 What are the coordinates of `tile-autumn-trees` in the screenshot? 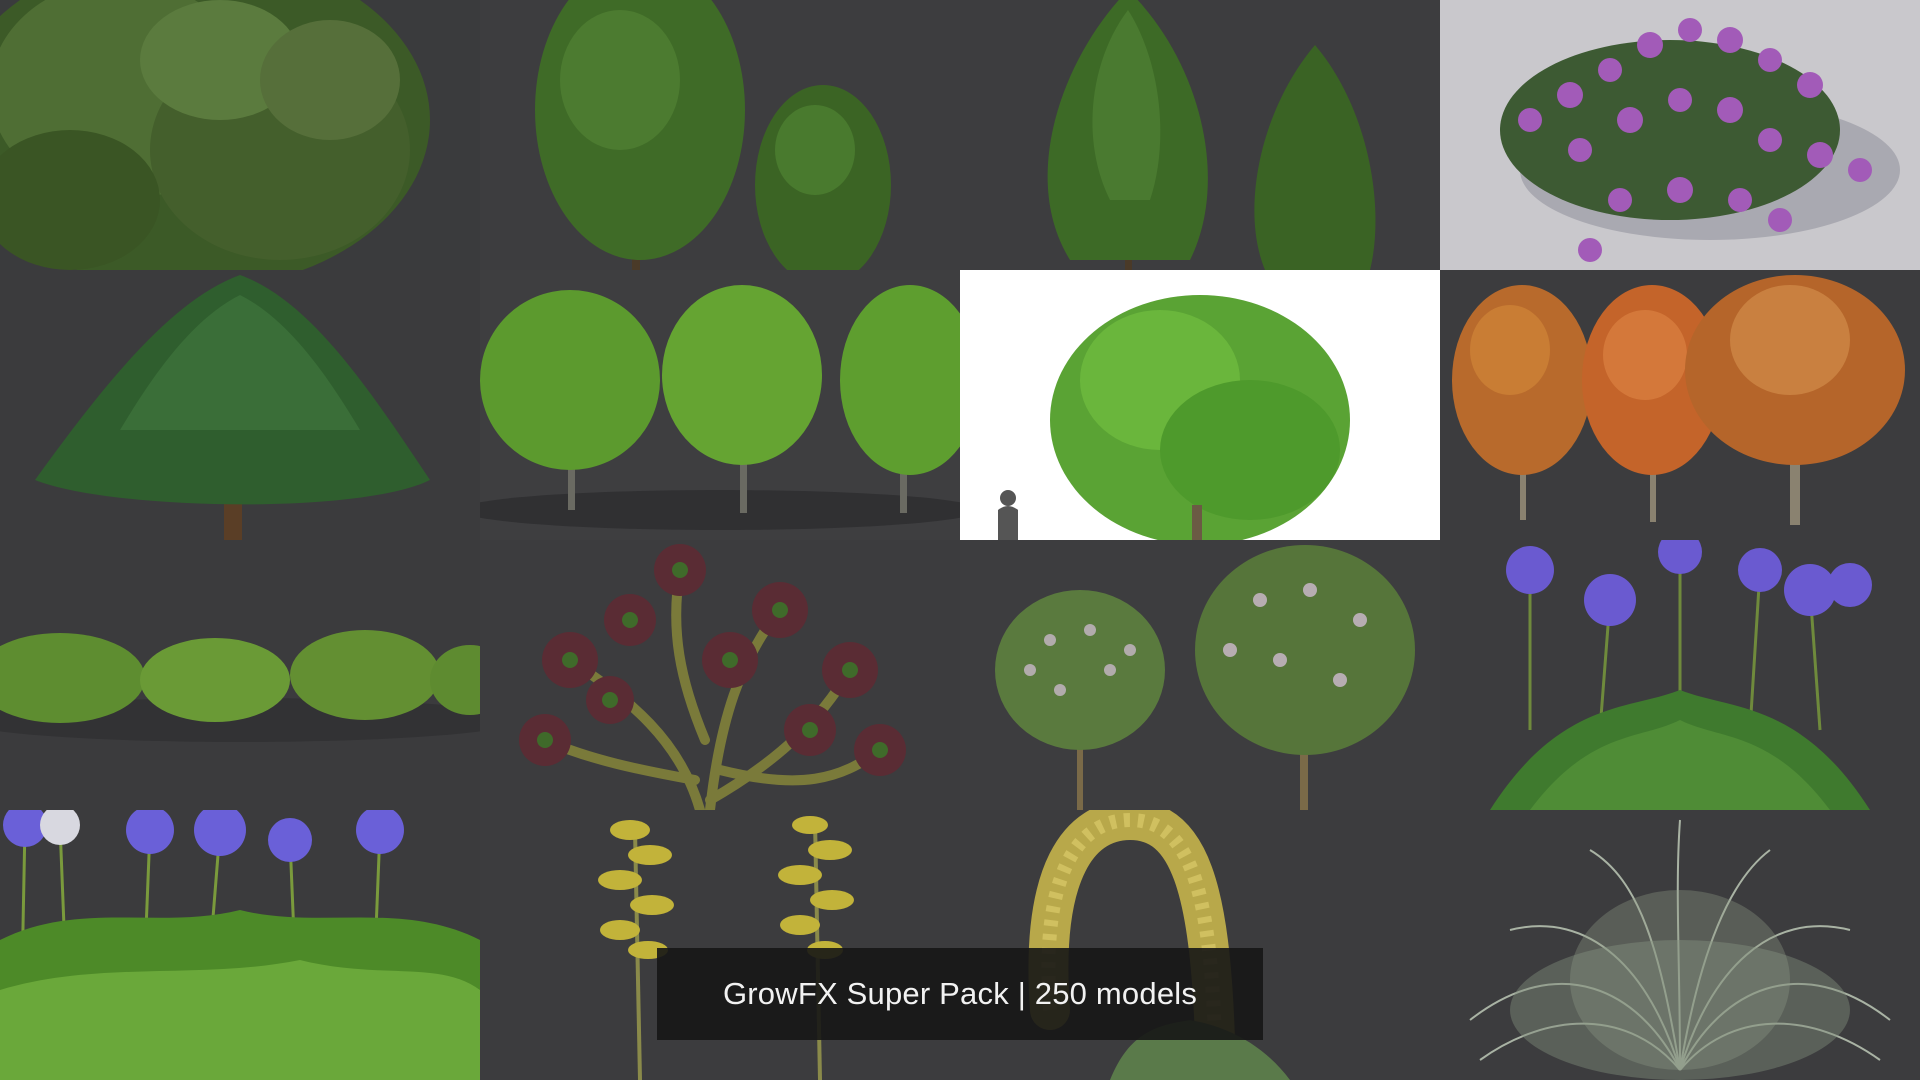 It's located at (1680, 405).